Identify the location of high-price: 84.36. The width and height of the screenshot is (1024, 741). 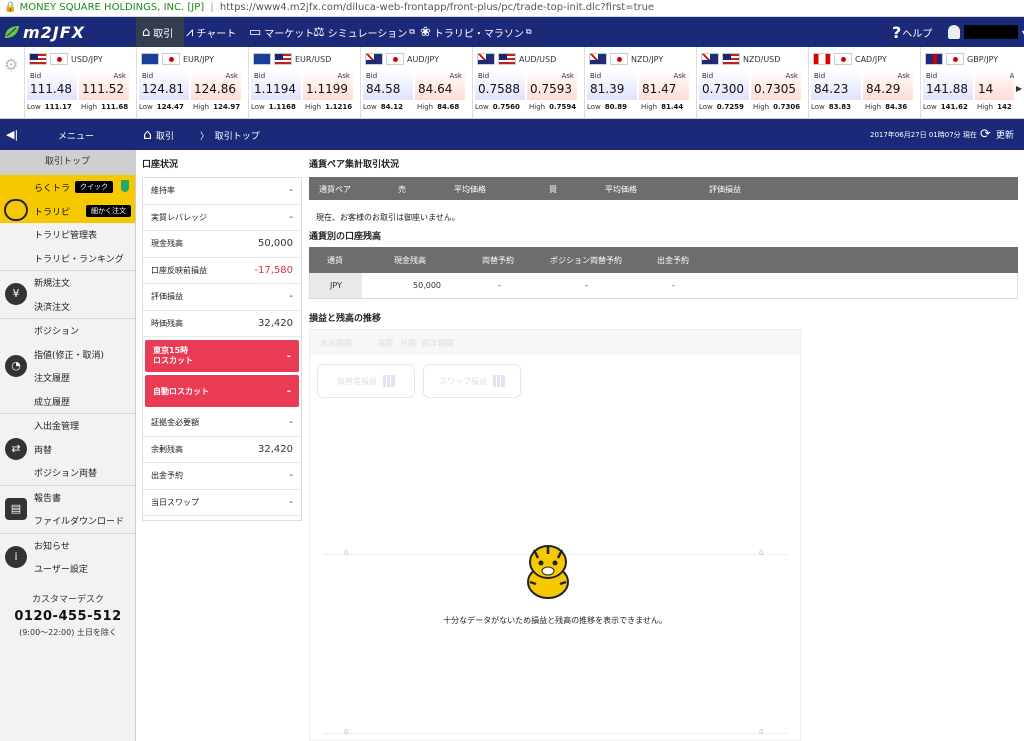
(896, 107).